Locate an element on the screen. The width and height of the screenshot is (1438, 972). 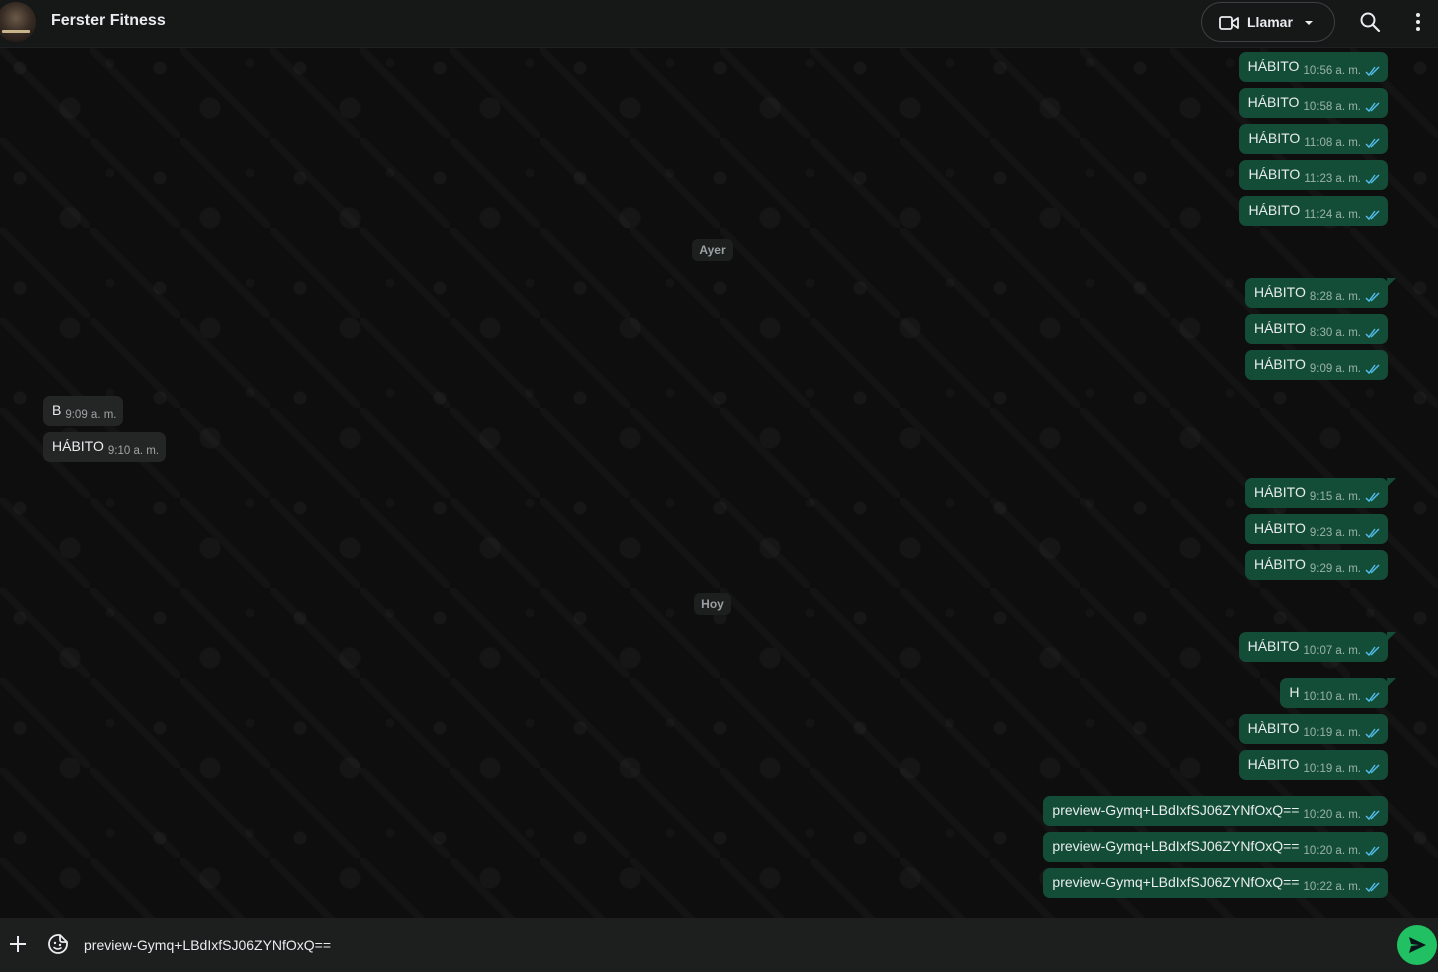
outgoing-message: HÁBITO 9:09 a. m. is located at coordinates (1316, 365).